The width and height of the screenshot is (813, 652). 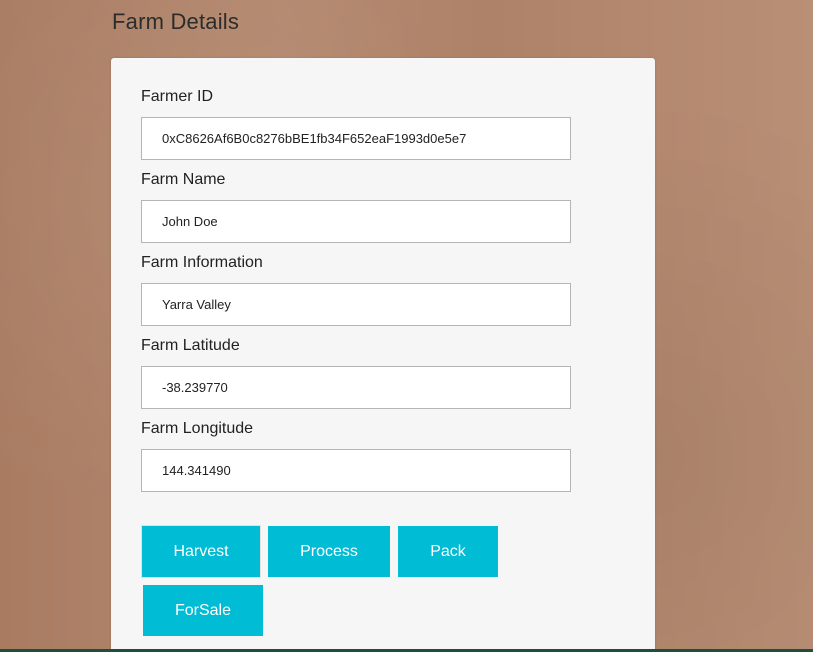 What do you see at coordinates (356, 304) in the screenshot?
I see `farm-information-input` at bounding box center [356, 304].